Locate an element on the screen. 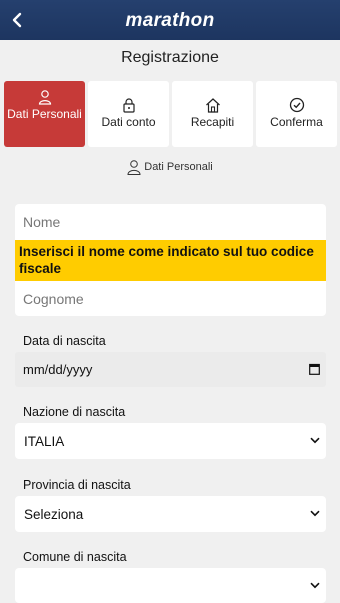 This screenshot has height=603, width=340. brand-logo: marathon is located at coordinates (170, 20).